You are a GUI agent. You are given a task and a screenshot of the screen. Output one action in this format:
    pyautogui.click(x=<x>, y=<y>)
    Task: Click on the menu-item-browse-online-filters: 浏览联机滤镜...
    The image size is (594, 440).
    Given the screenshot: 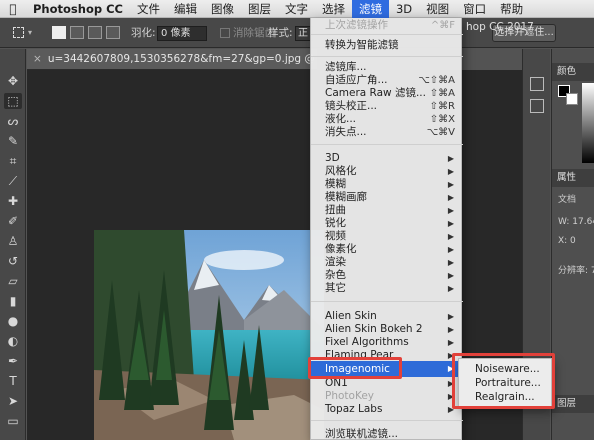 What is the action you would take?
    pyautogui.click(x=387, y=434)
    